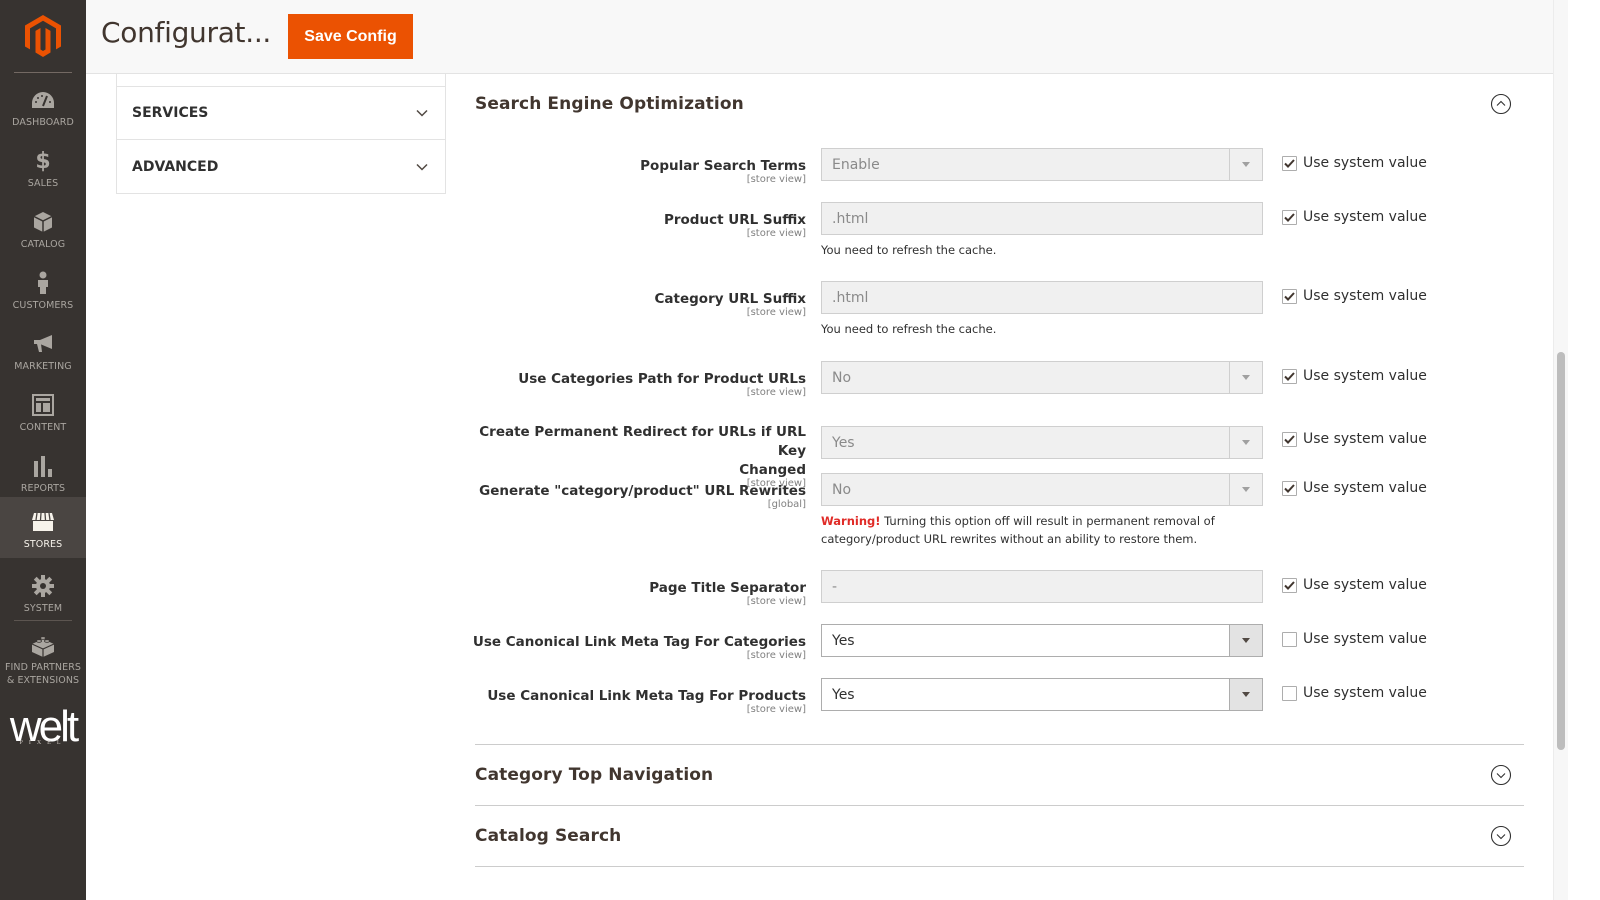 The height and width of the screenshot is (900, 1600). Describe the element at coordinates (850, 218) in the screenshot. I see `input-value: .html` at that location.